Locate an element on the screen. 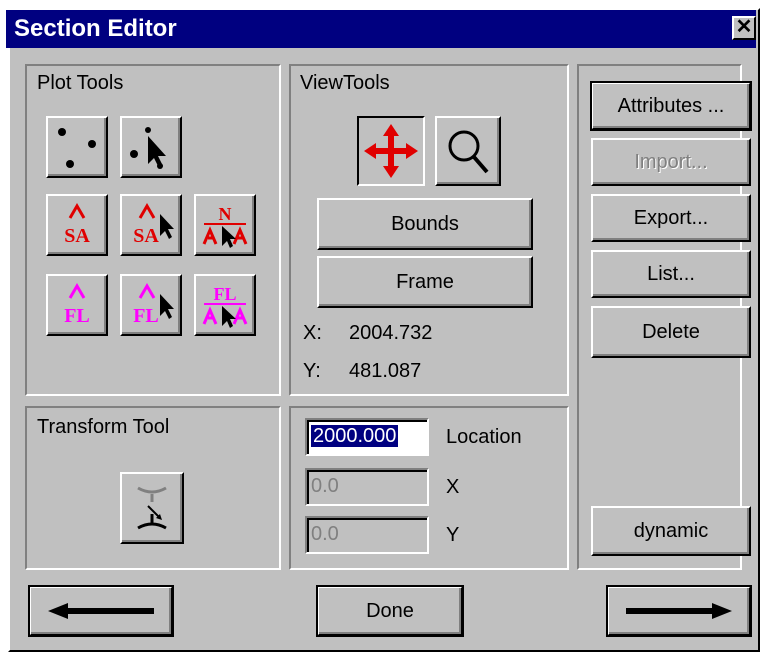  x-coord-value: 2004.732 is located at coordinates (391, 333).